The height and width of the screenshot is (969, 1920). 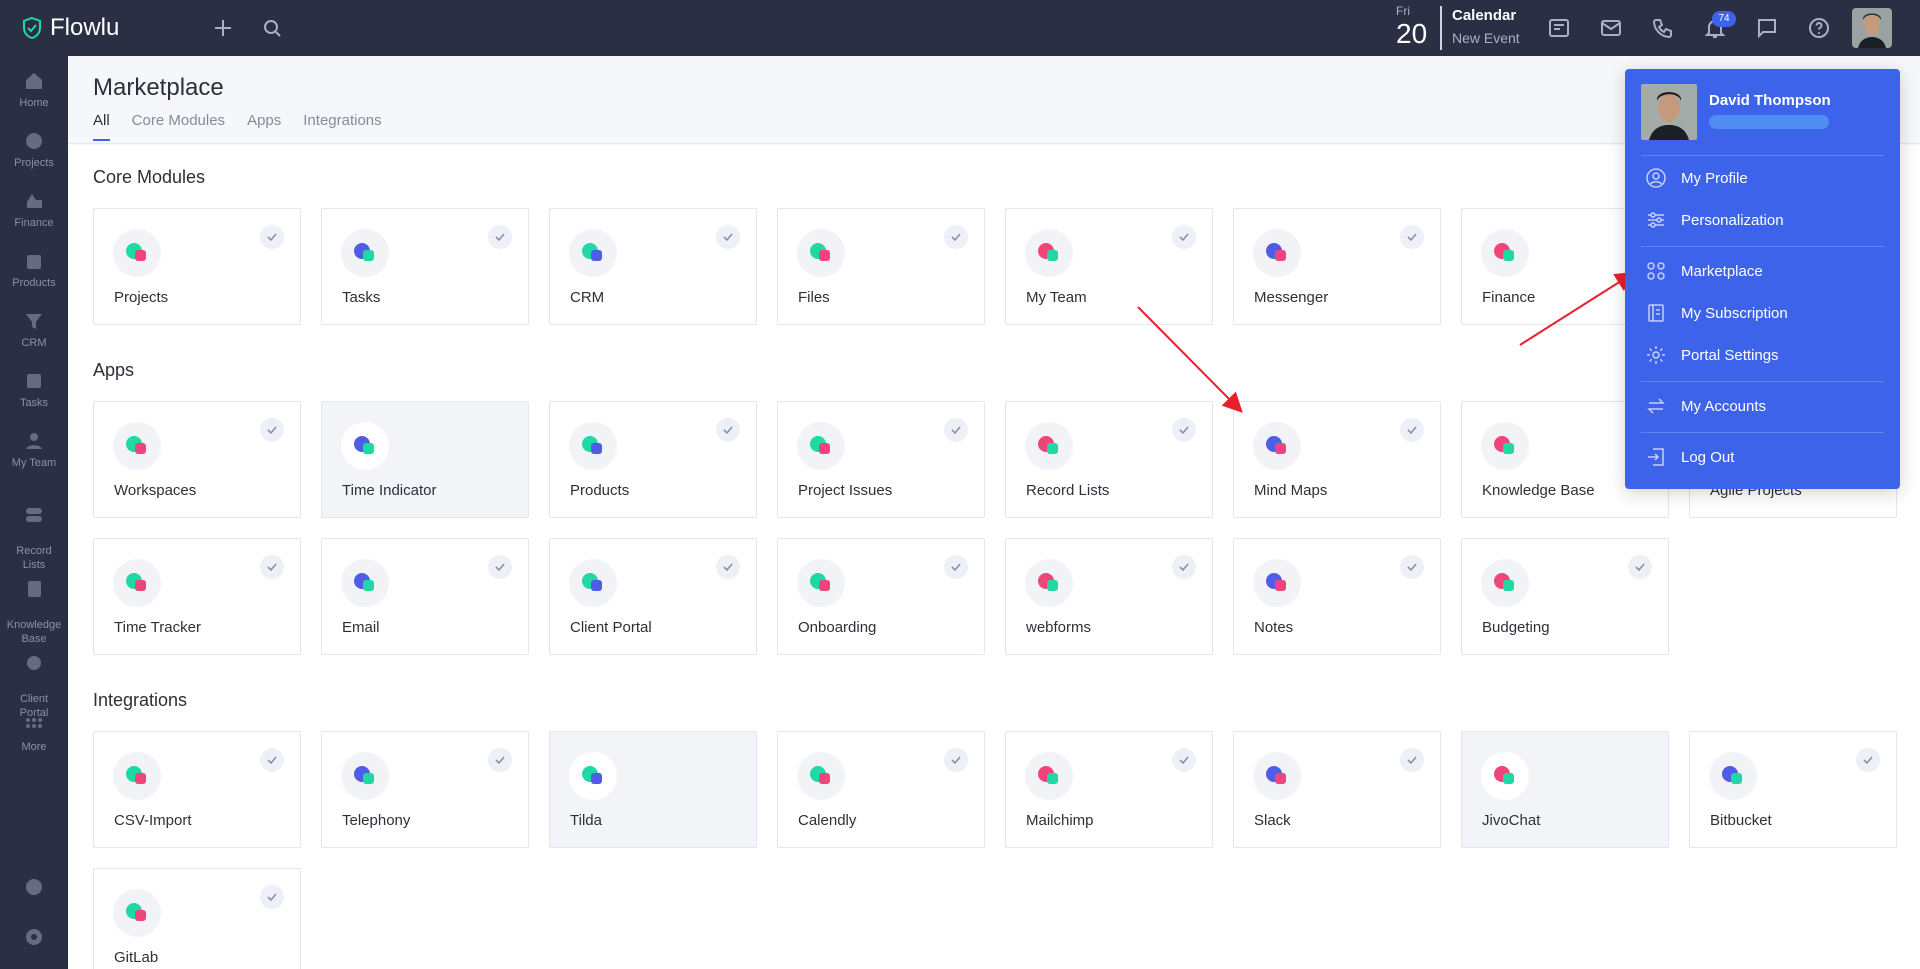 I want to click on gear-icon, so click(x=1656, y=355).